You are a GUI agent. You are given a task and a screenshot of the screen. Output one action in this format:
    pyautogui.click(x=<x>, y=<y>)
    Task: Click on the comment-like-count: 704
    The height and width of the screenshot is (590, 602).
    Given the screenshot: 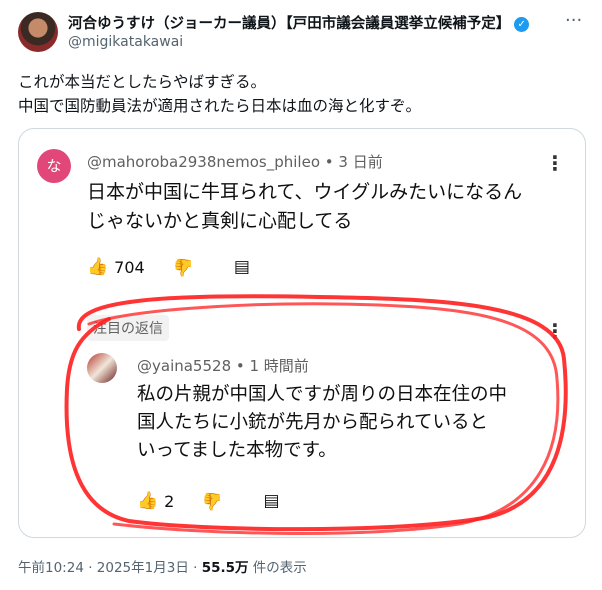 What is the action you would take?
    pyautogui.click(x=129, y=267)
    